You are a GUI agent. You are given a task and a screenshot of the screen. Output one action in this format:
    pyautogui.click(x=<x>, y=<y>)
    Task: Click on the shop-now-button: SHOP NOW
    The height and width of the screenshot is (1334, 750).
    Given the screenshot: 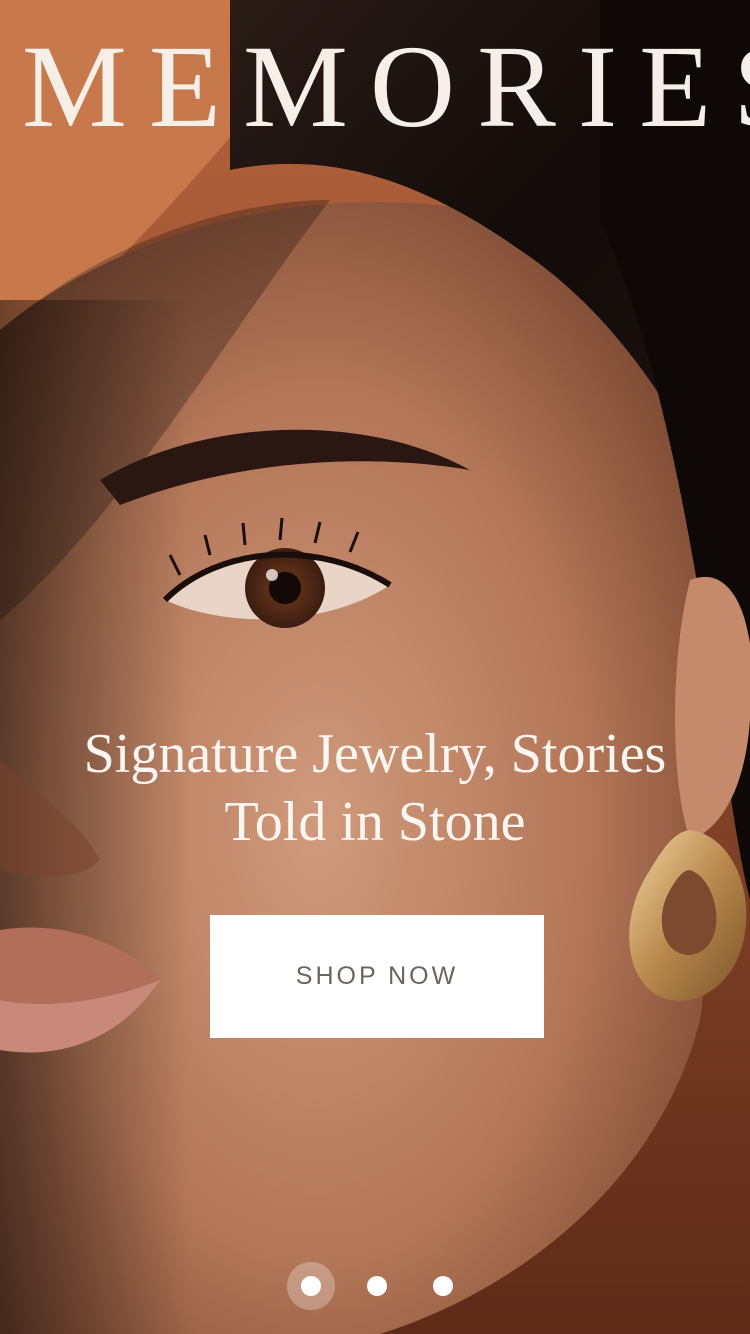 What is the action you would take?
    pyautogui.click(x=377, y=976)
    